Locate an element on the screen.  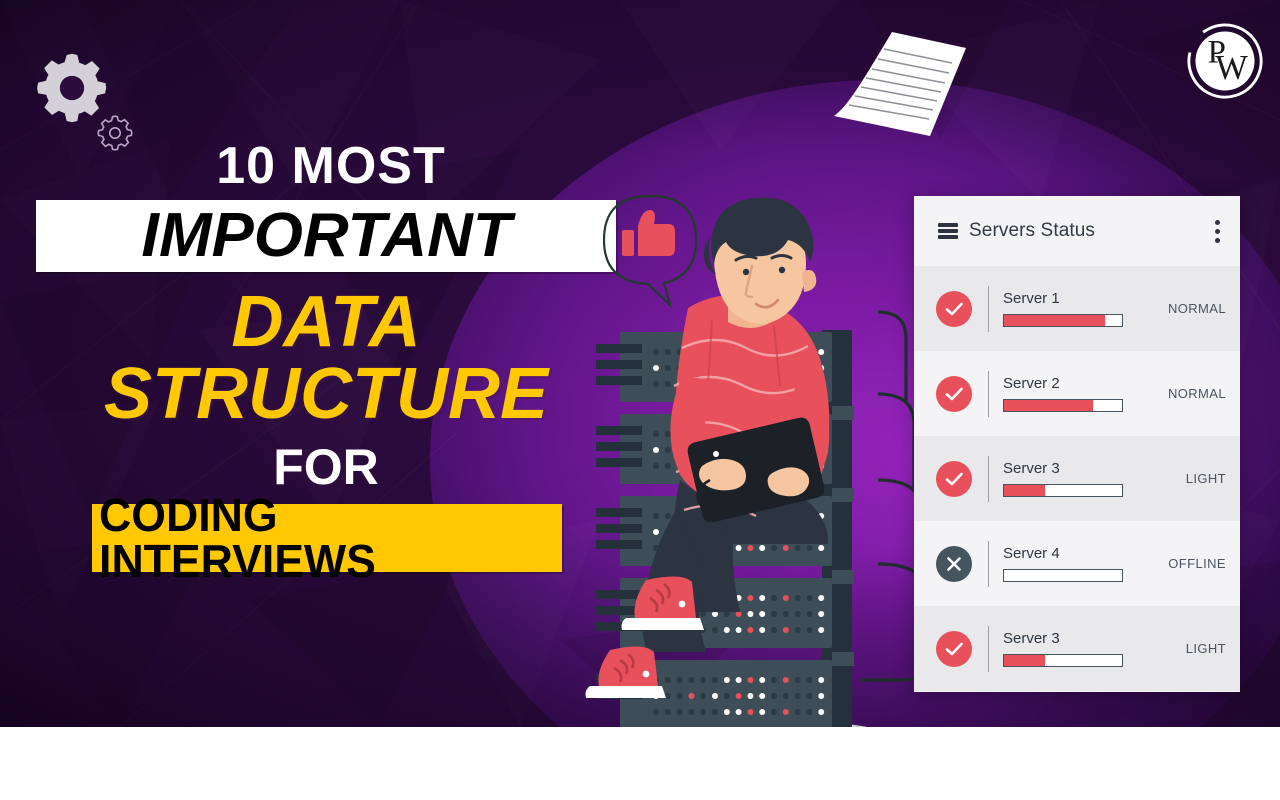
headline-line-1: 10 MOST is located at coordinates (331, 166).